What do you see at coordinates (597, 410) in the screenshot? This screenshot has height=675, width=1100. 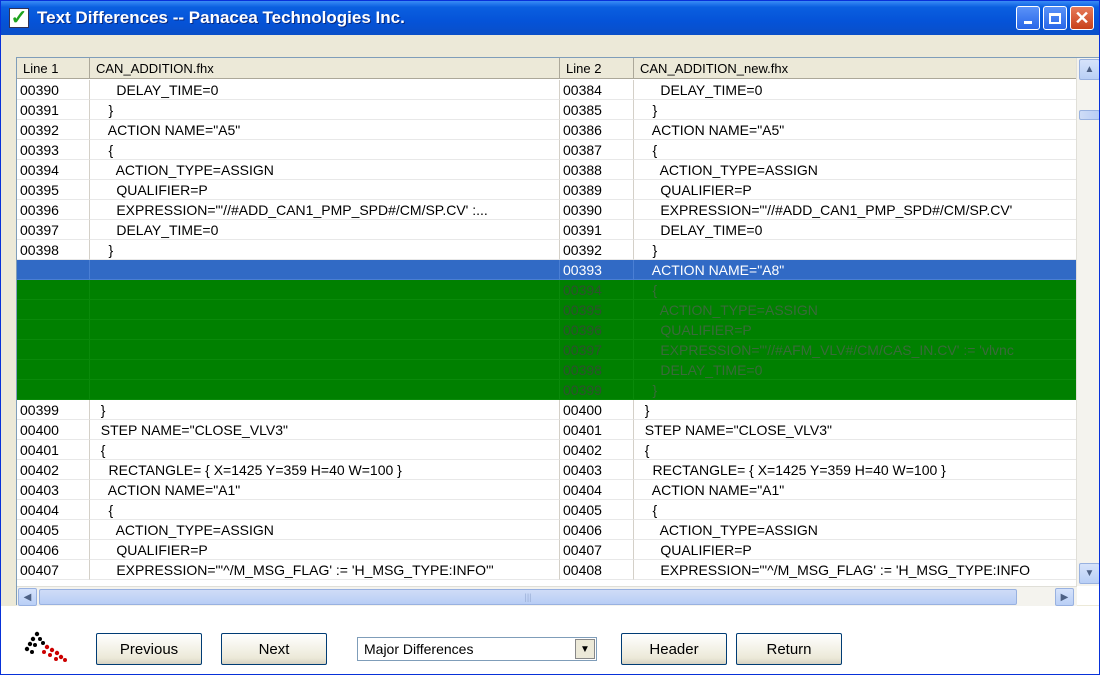 I see `line-number-right: 00400` at bounding box center [597, 410].